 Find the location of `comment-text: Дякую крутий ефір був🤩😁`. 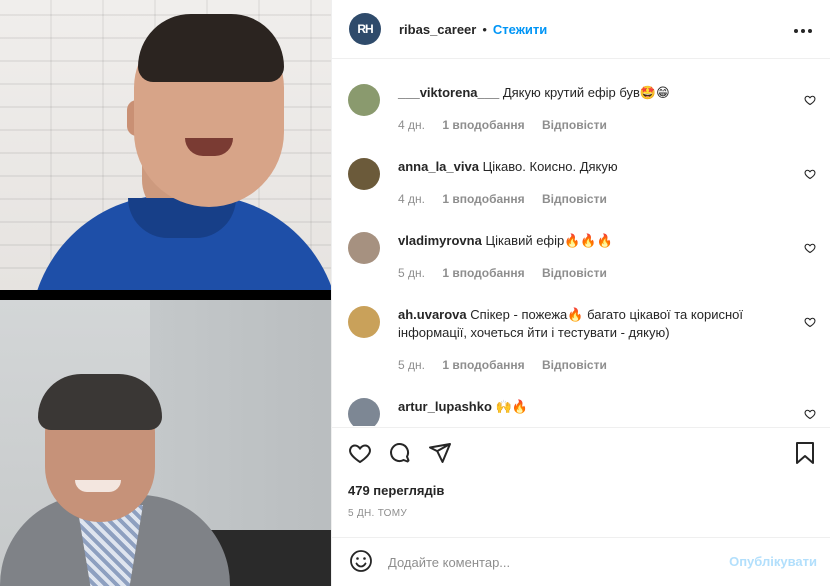

comment-text: Дякую крутий ефір був🤩😁 is located at coordinates (586, 92).